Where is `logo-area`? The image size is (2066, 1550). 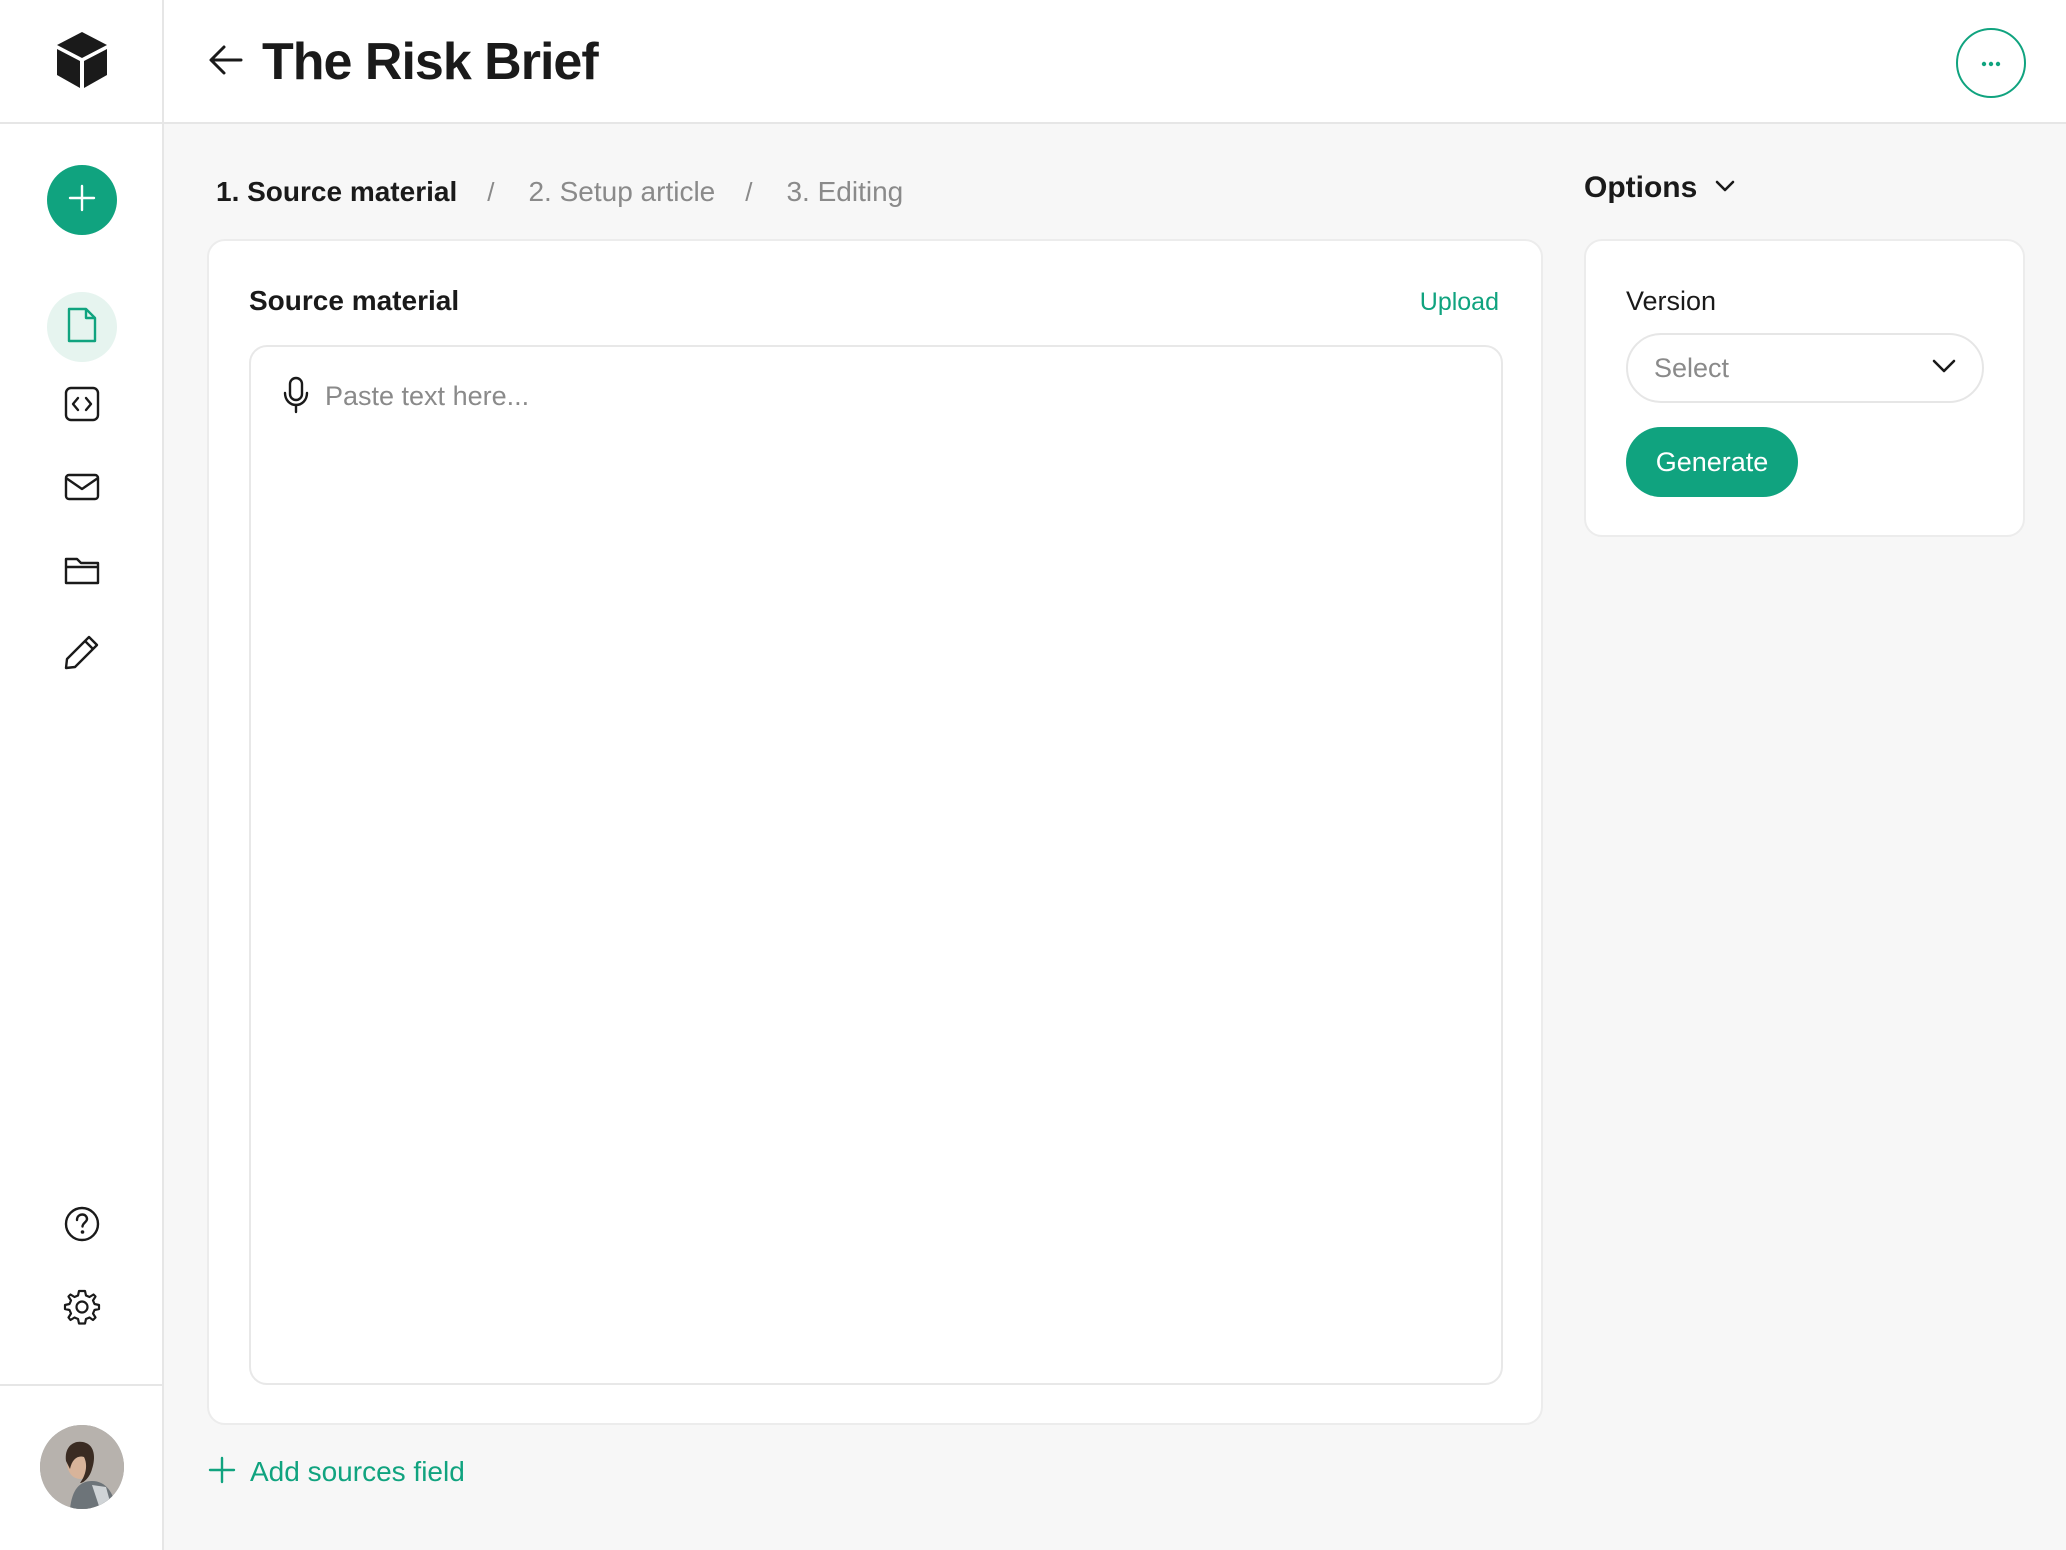
logo-area is located at coordinates (82, 62).